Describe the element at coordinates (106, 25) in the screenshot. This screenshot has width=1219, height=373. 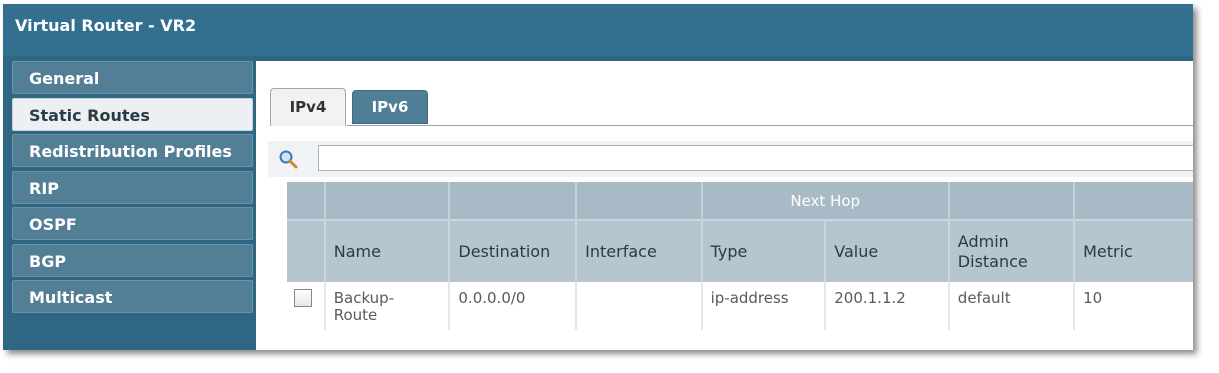
I see `dialog-title: Virtual Router - VR2` at that location.